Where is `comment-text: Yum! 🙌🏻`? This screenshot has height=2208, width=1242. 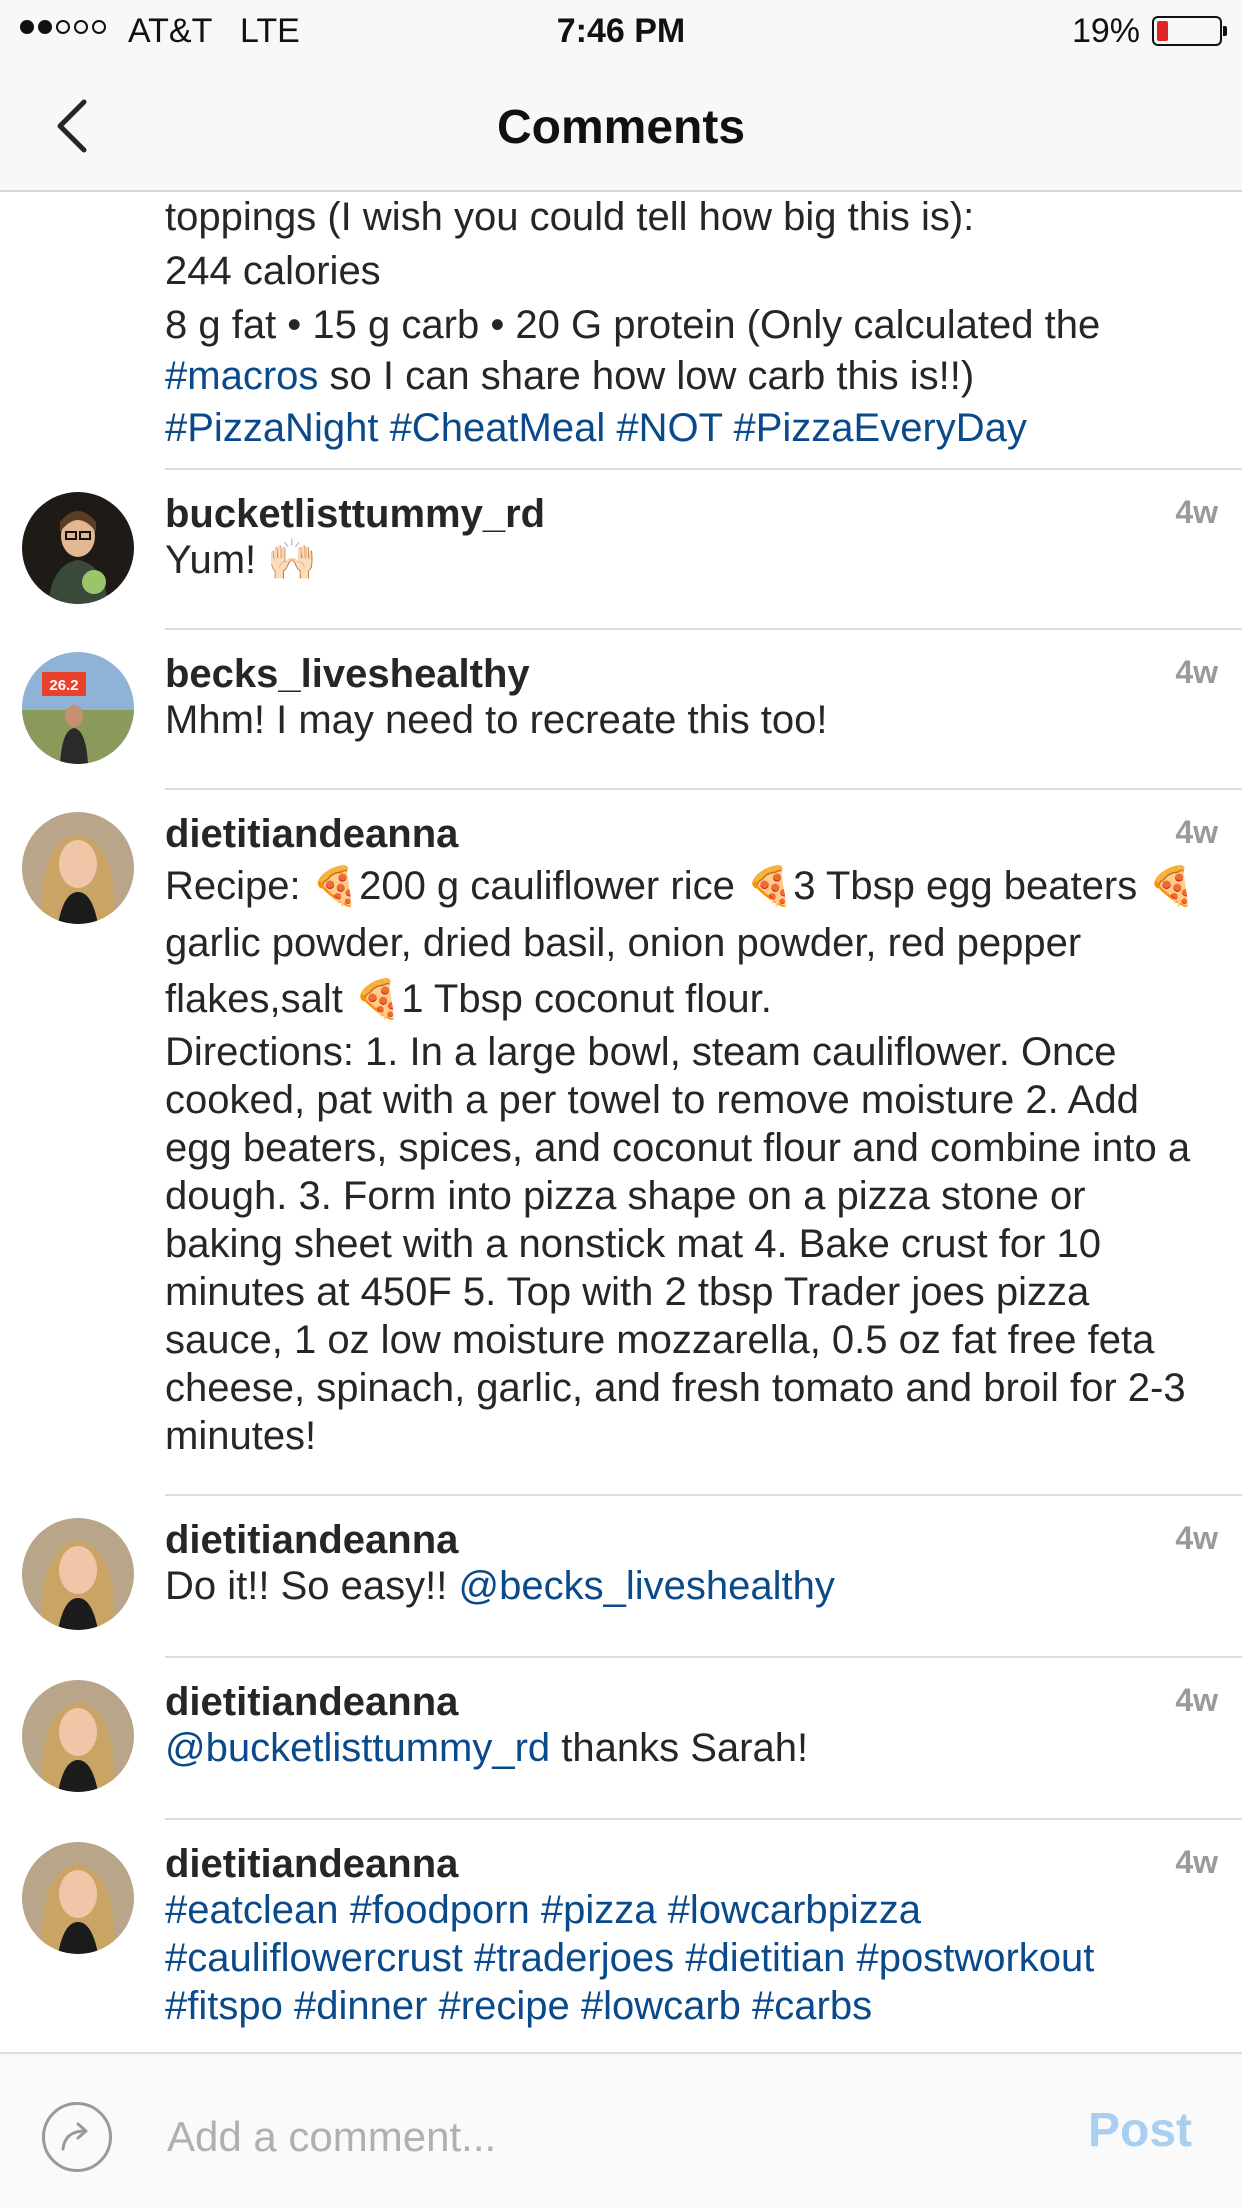 comment-text: Yum! 🙌🏻 is located at coordinates (241, 560).